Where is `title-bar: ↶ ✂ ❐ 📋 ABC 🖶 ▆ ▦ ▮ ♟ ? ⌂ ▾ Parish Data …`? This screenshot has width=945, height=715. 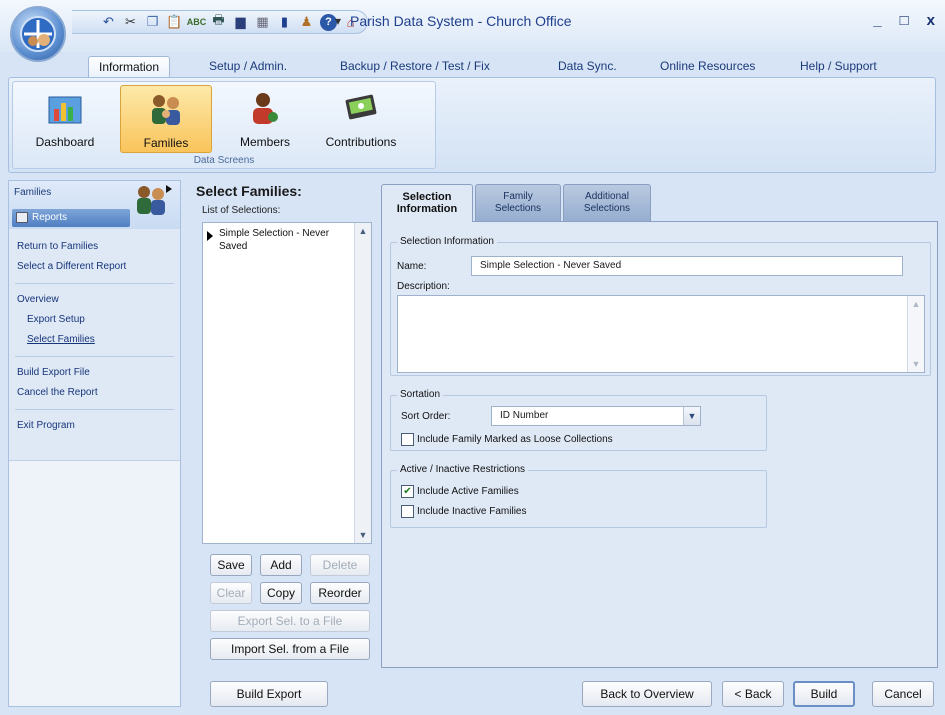
title-bar: ↶ ✂ ❐ 📋 ABC 🖶 ▆ ▦ ▮ ♟ ? ⌂ ▾ Parish Data … is located at coordinates (472, 31).